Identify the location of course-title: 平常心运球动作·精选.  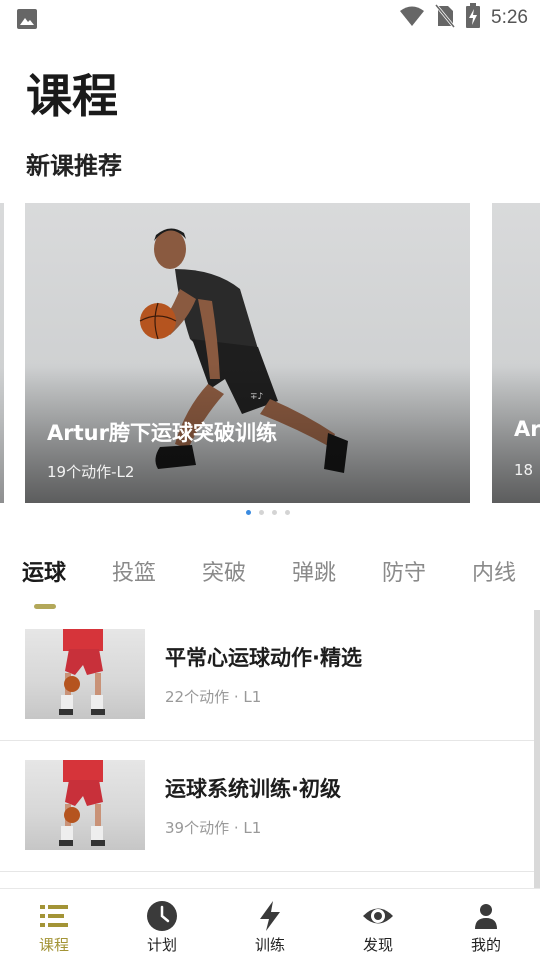
(263, 658).